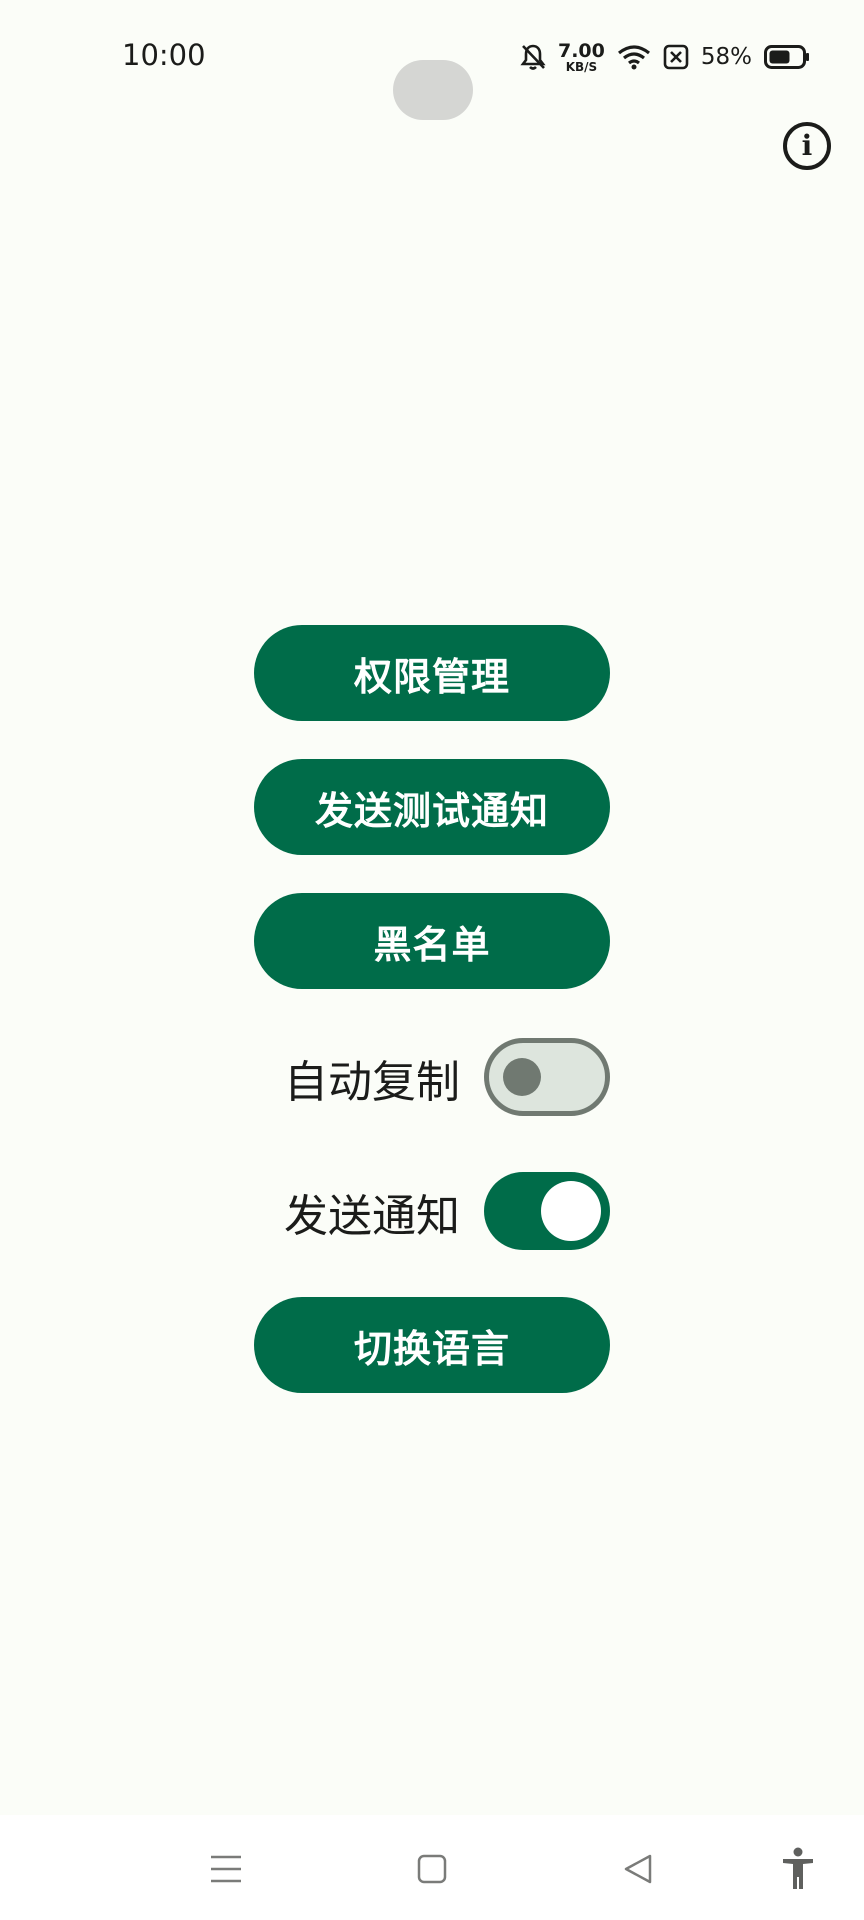  I want to click on accessibility-button, so click(798, 1869).